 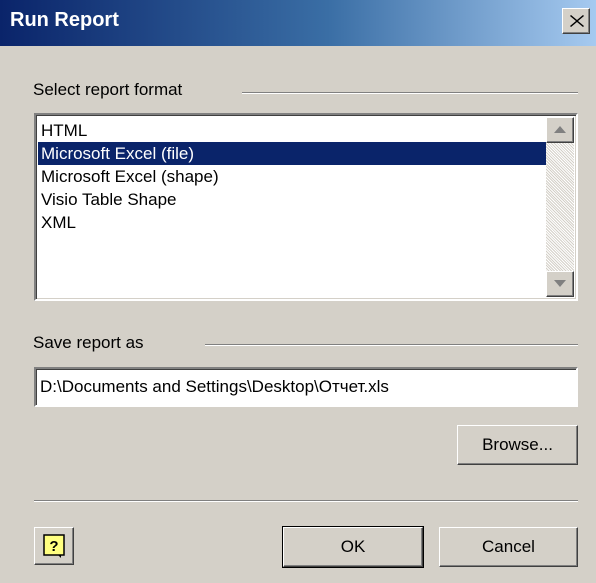 What do you see at coordinates (560, 207) in the screenshot?
I see `format-list-scrollbar` at bounding box center [560, 207].